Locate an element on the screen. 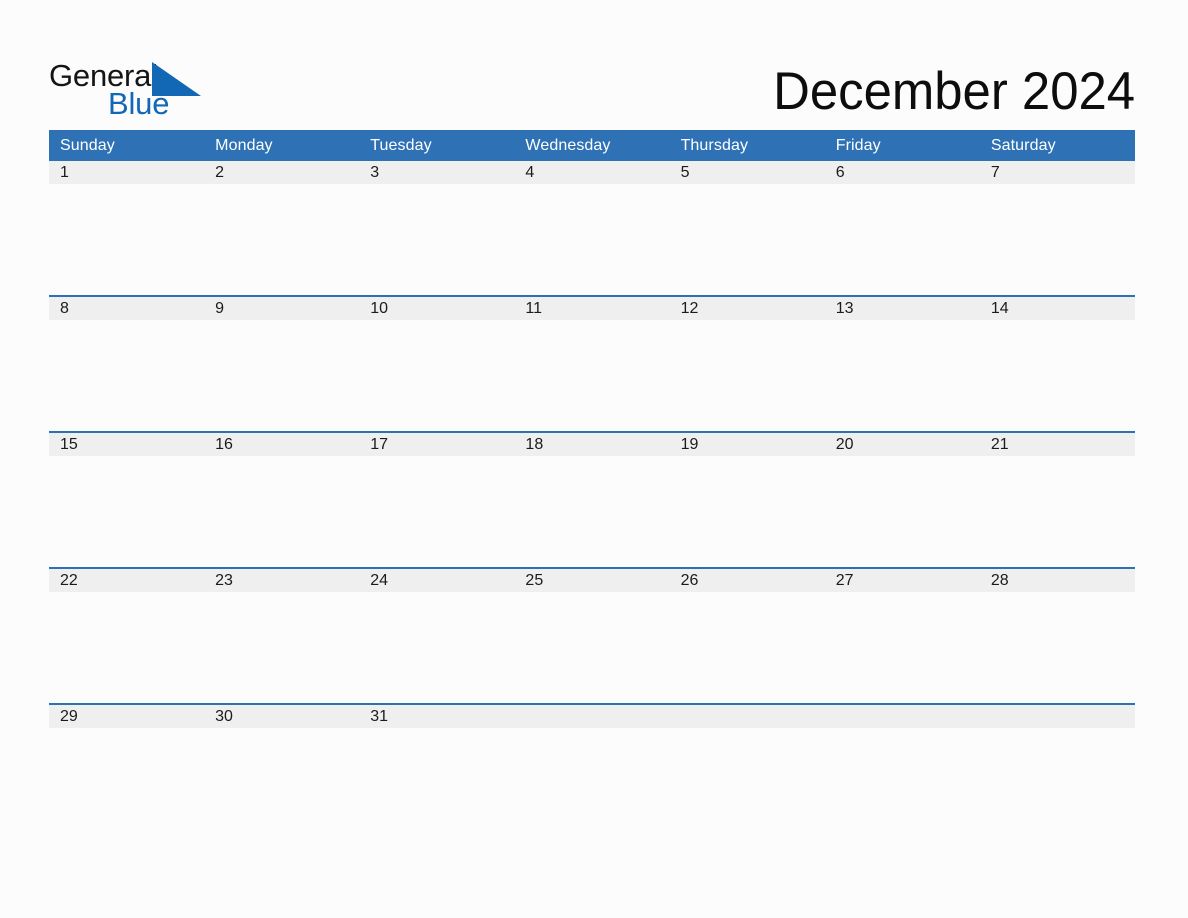 The image size is (1188, 918). day-cell-date: 18 is located at coordinates (592, 444).